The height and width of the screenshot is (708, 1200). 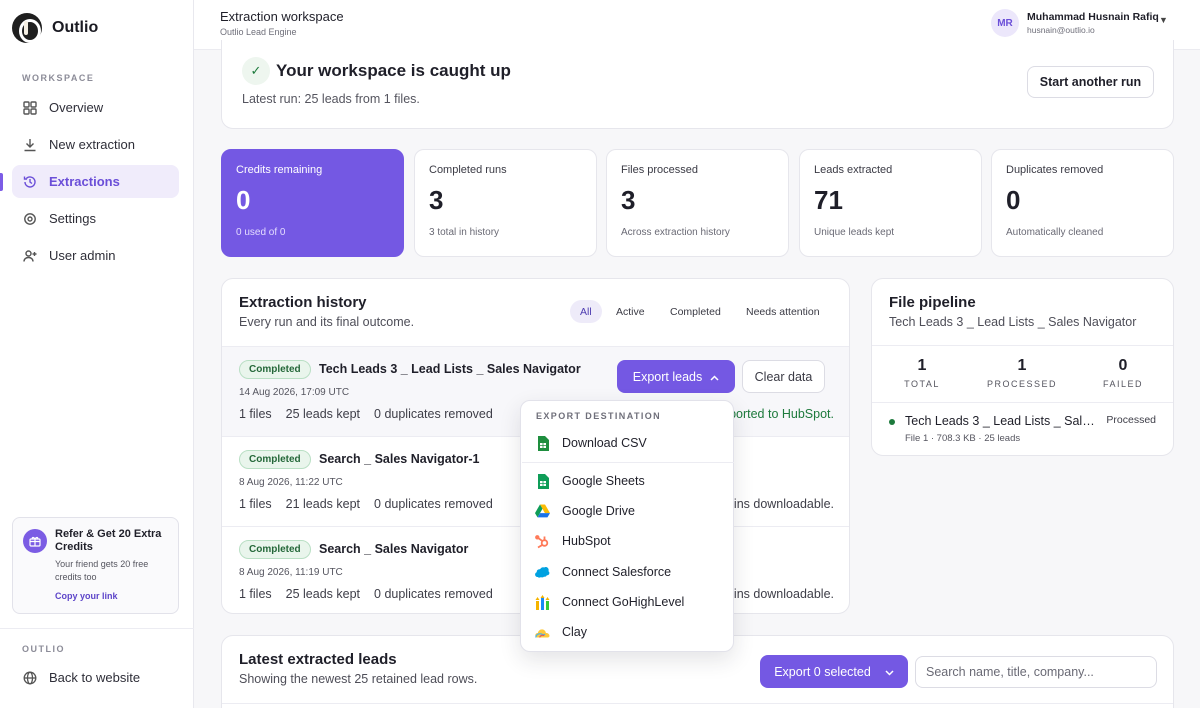 I want to click on page-title: Extraction workspace, so click(x=282, y=16).